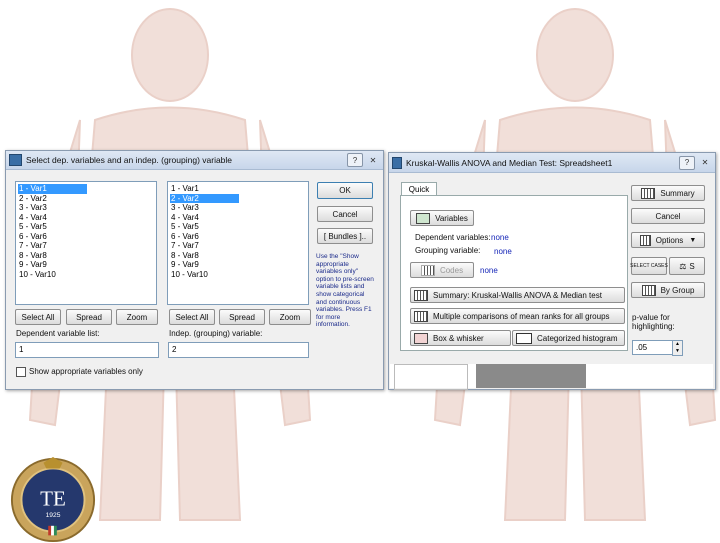 This screenshot has height=543, width=720. Describe the element at coordinates (290, 317) in the screenshot. I see `zoom-indep-button: Zoom` at that location.